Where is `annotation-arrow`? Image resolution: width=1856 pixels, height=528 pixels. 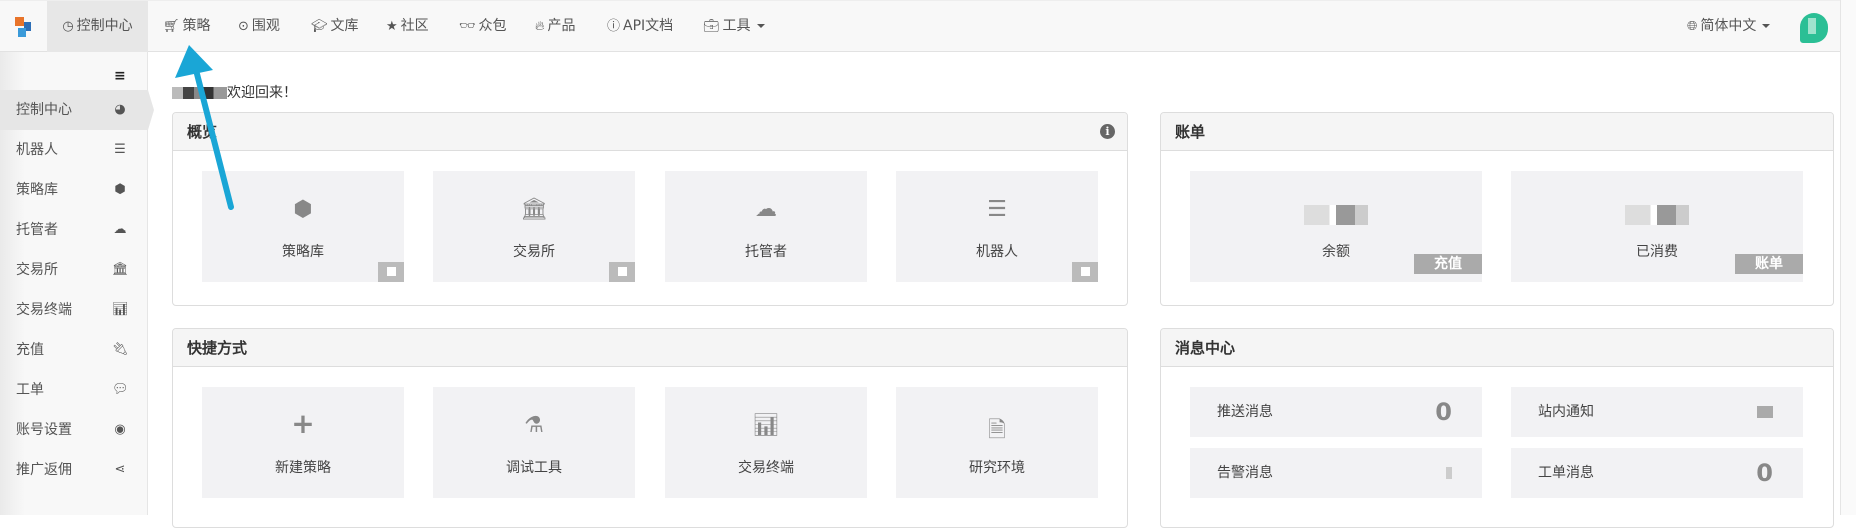 annotation-arrow is located at coordinates (204, 127).